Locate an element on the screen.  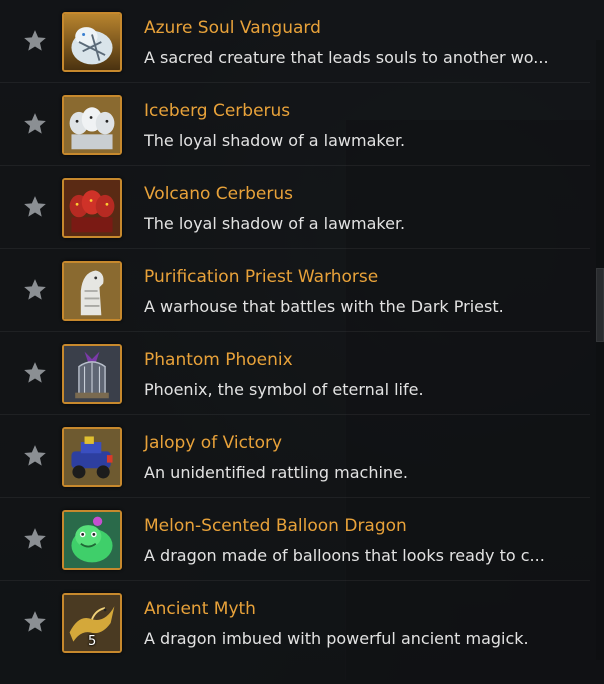
item-name: Volcano Cerberus is located at coordinates (218, 194).